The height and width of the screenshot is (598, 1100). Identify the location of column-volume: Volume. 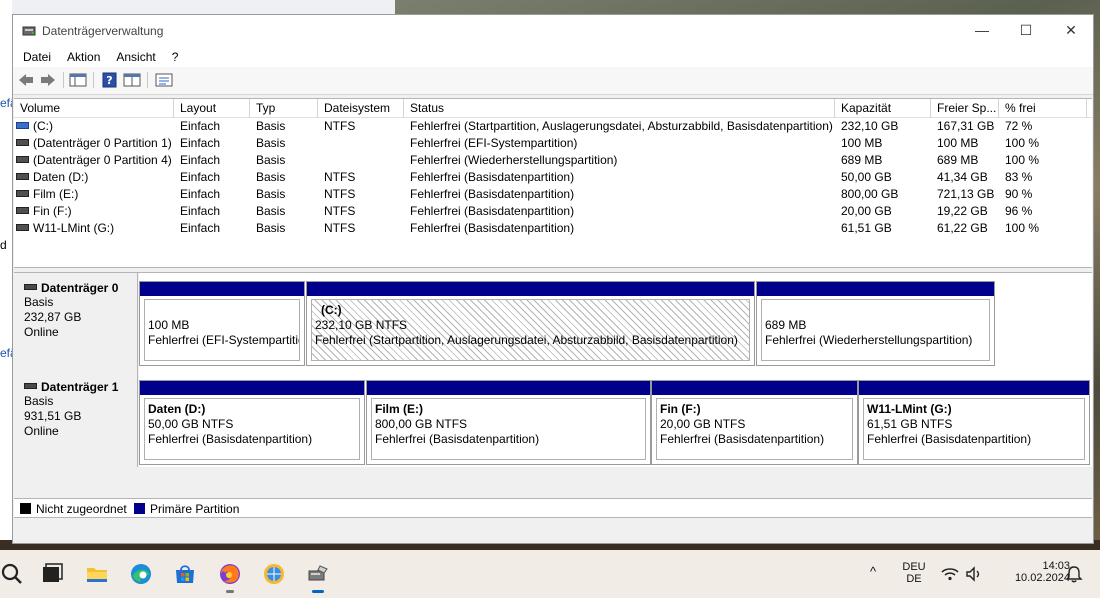
(94, 108).